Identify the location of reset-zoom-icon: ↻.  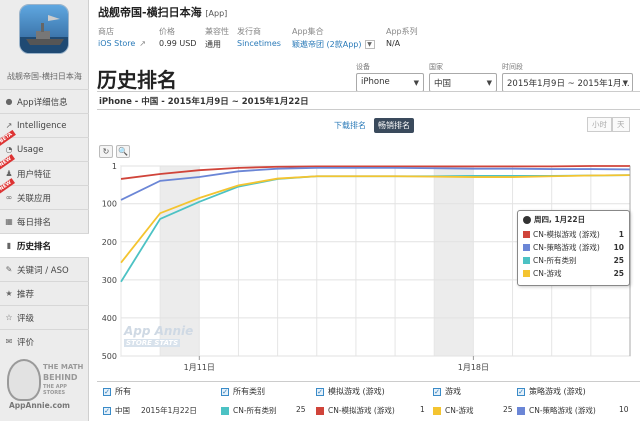
(106, 151).